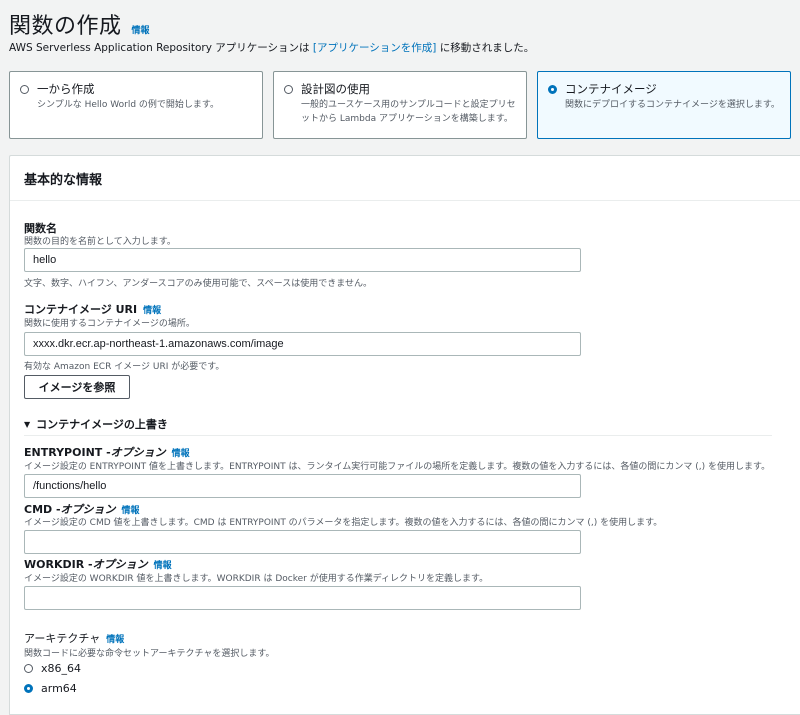  I want to click on option-author-from-scratch: 一から作成 シンプルな Hello World の例で開始します。, so click(136, 105).